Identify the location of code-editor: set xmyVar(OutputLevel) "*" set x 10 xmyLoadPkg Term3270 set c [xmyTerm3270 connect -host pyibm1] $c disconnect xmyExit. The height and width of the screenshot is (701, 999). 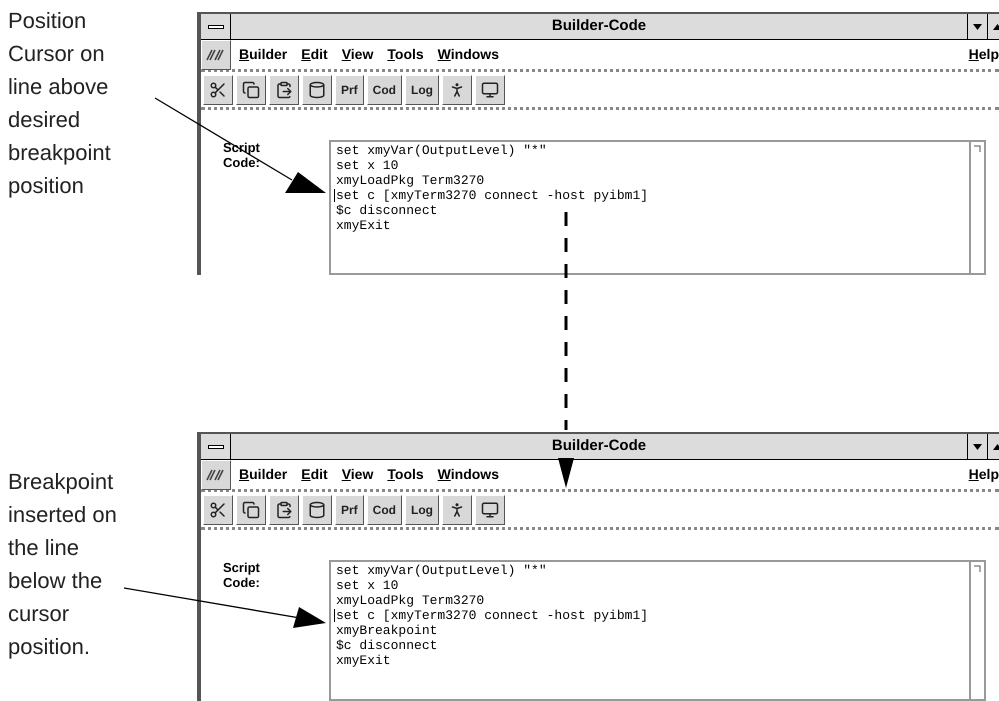
(649, 207).